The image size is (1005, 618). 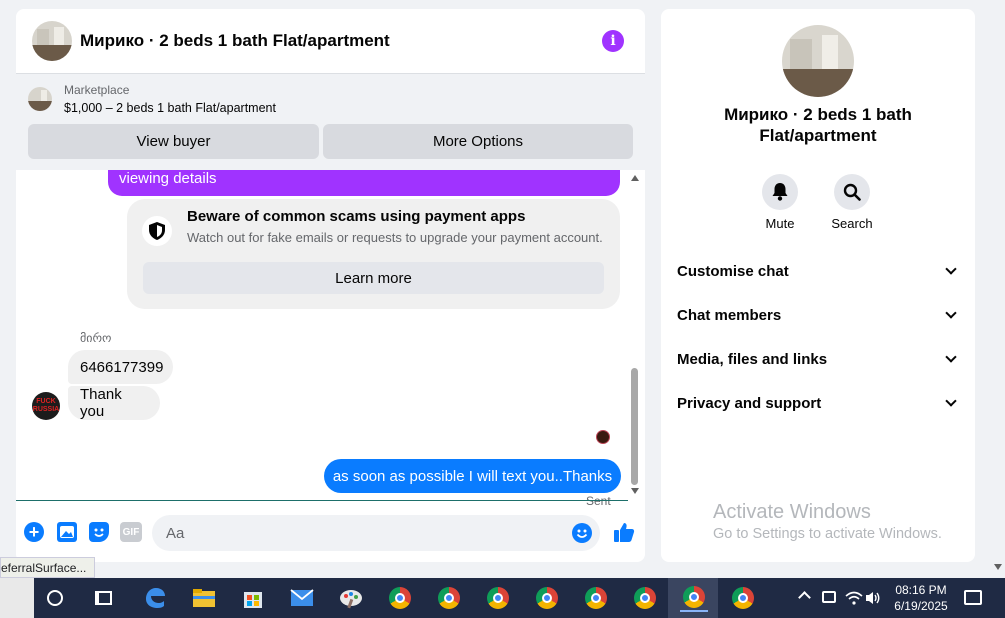 What do you see at coordinates (131, 532) in the screenshot?
I see `gif-icon: GIF` at bounding box center [131, 532].